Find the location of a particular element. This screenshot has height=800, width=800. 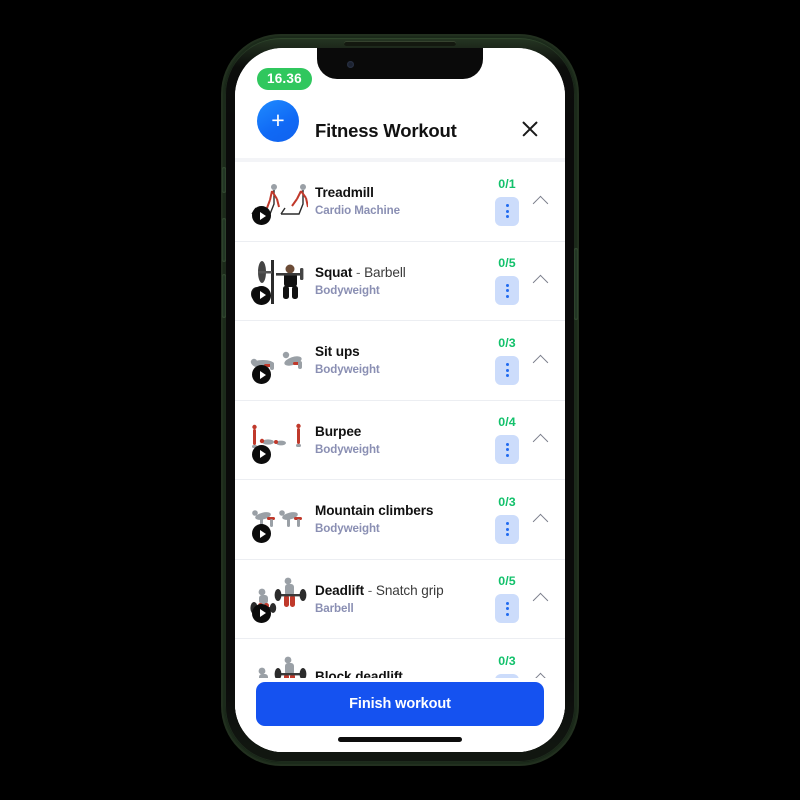

page-title: Fitness Workout is located at coordinates (386, 130).